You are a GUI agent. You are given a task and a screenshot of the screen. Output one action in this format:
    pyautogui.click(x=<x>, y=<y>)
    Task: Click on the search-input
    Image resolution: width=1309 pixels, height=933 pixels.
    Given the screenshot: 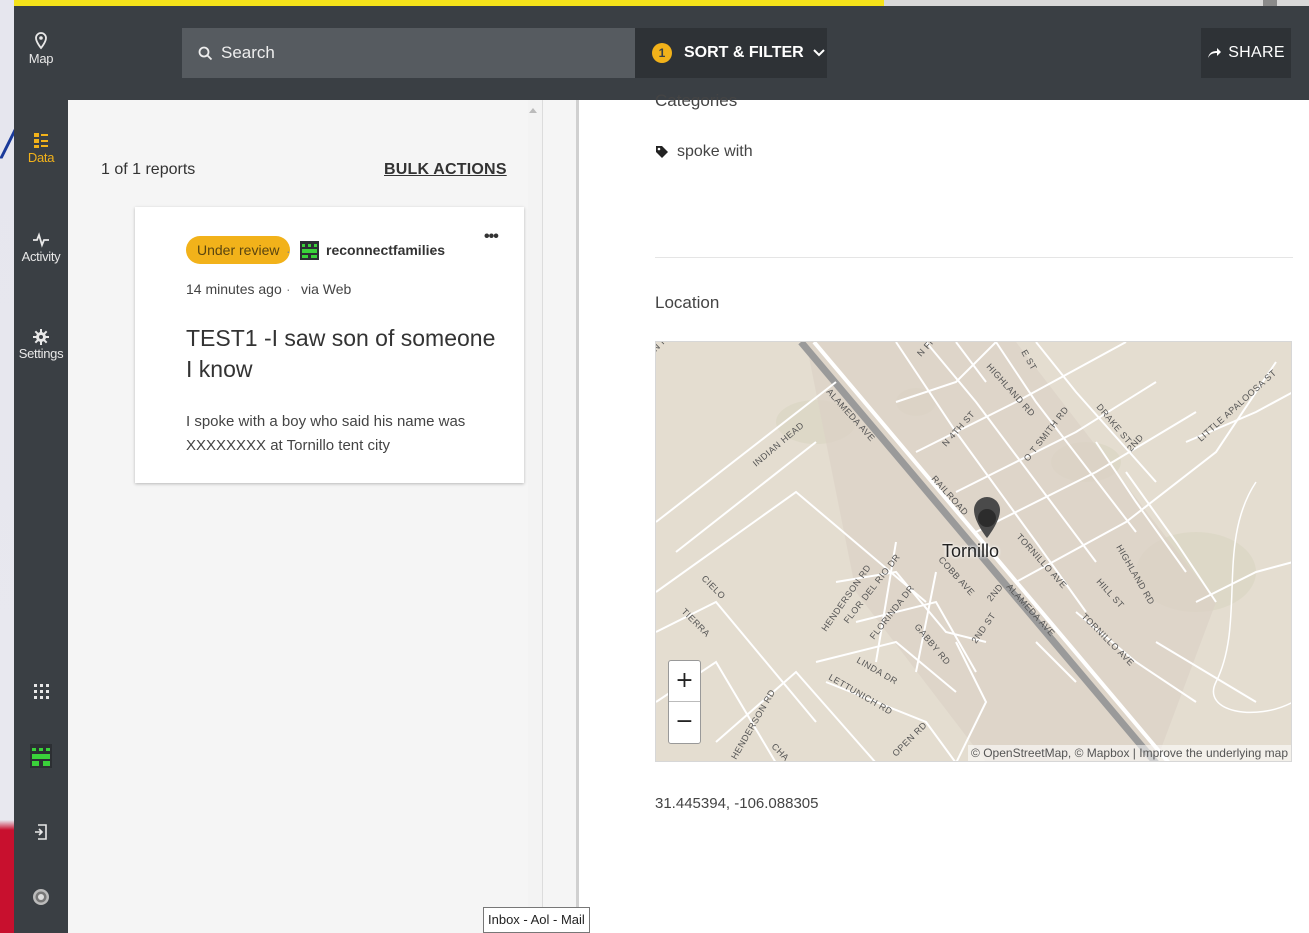 What is the action you would take?
    pyautogui.click(x=421, y=53)
    